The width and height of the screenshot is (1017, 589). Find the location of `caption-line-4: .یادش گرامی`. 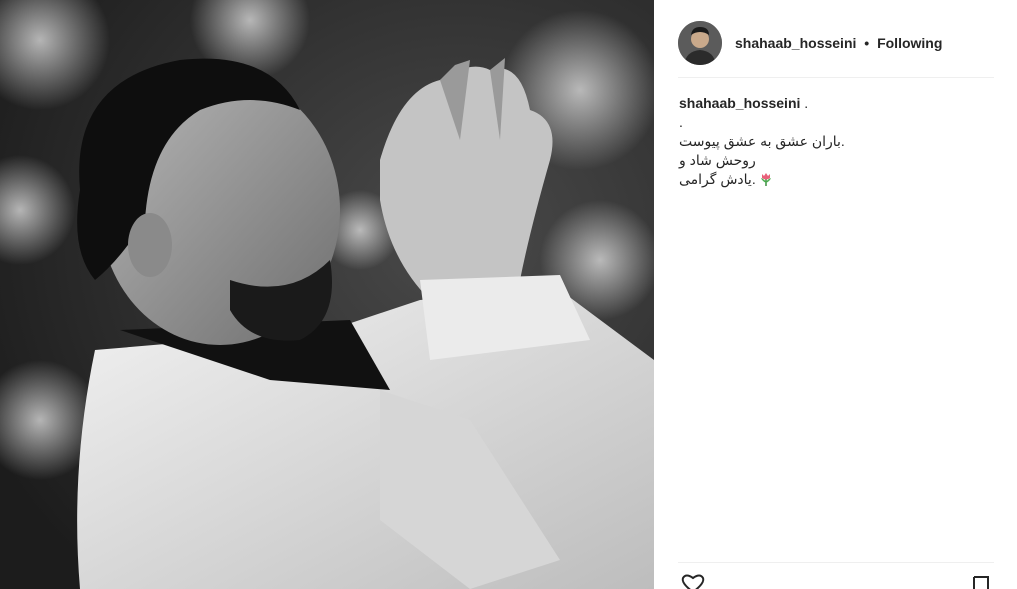

caption-line-4: .یادش گرامی is located at coordinates (717, 179).